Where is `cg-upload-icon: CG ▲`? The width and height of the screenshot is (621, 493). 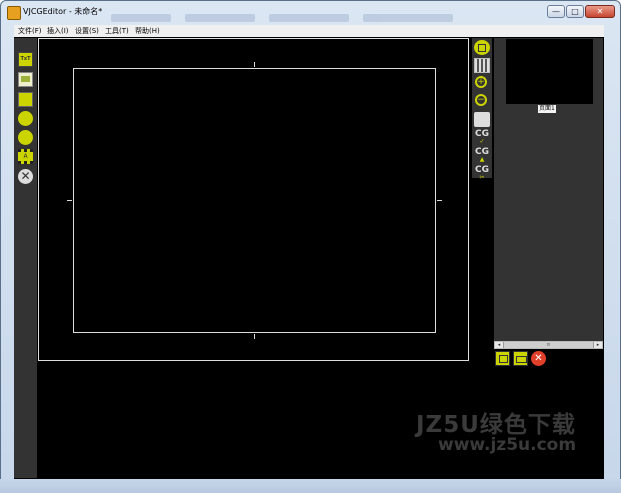 cg-upload-icon: CG ▲ is located at coordinates (482, 156).